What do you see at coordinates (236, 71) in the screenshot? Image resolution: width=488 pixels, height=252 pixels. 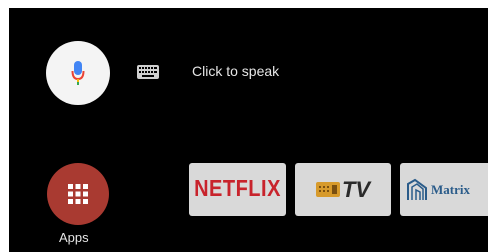 I see `voice-search-prompt: Click to speak` at bounding box center [236, 71].